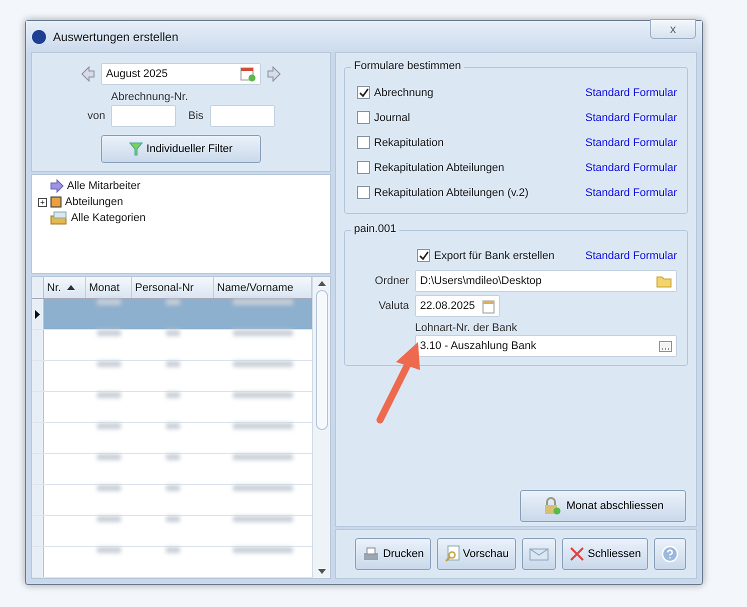  Describe the element at coordinates (88, 74) in the screenshot. I see `left-arrow-icon` at that location.